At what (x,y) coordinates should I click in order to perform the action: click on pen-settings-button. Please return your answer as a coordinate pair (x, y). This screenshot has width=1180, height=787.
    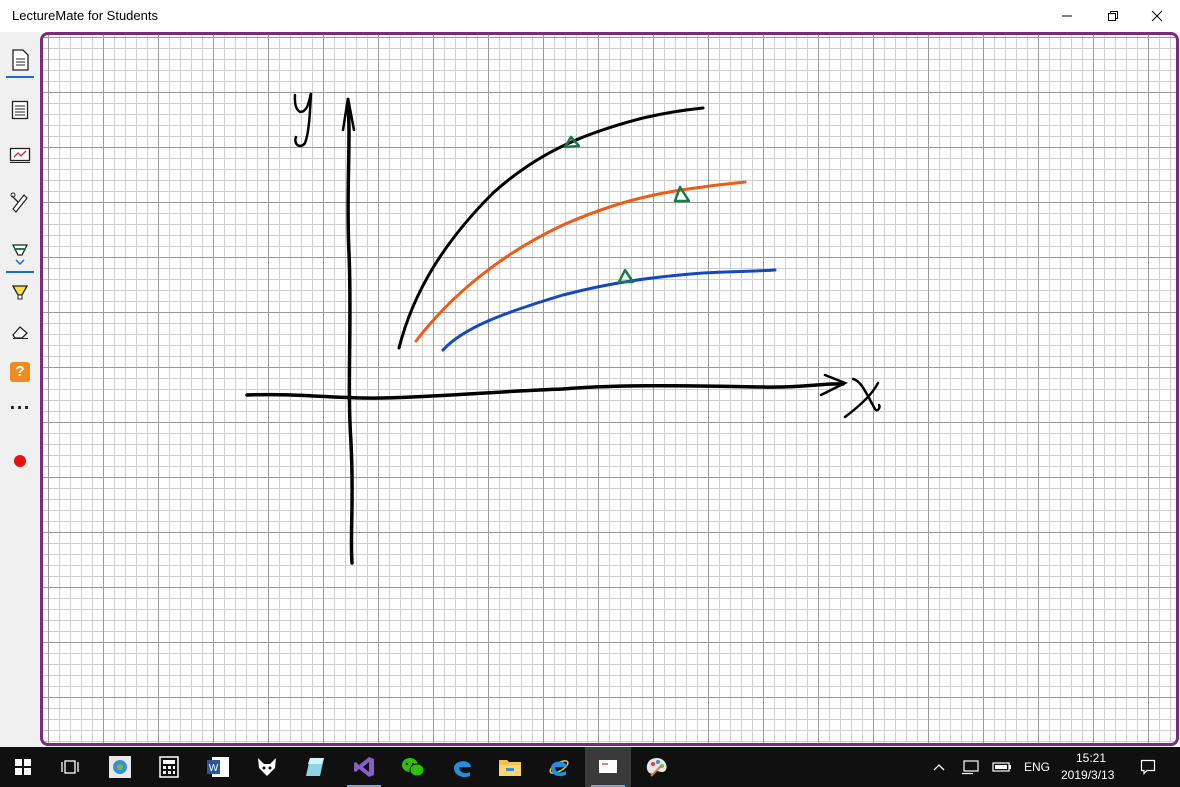
    Looking at the image, I should click on (20, 202).